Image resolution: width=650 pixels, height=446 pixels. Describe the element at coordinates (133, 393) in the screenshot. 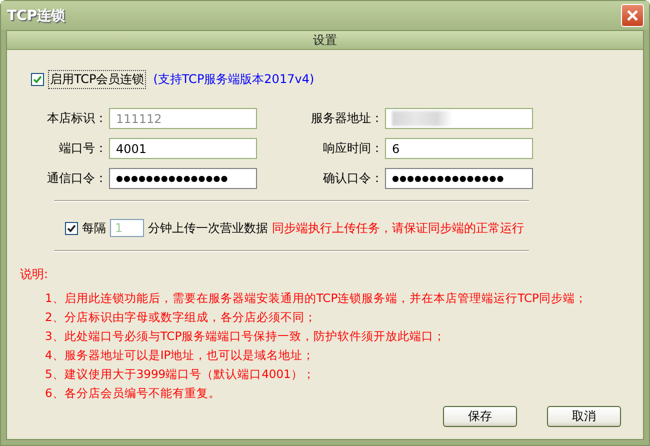

I see `note-text: 6、各分店会员编号不能有重复。` at that location.